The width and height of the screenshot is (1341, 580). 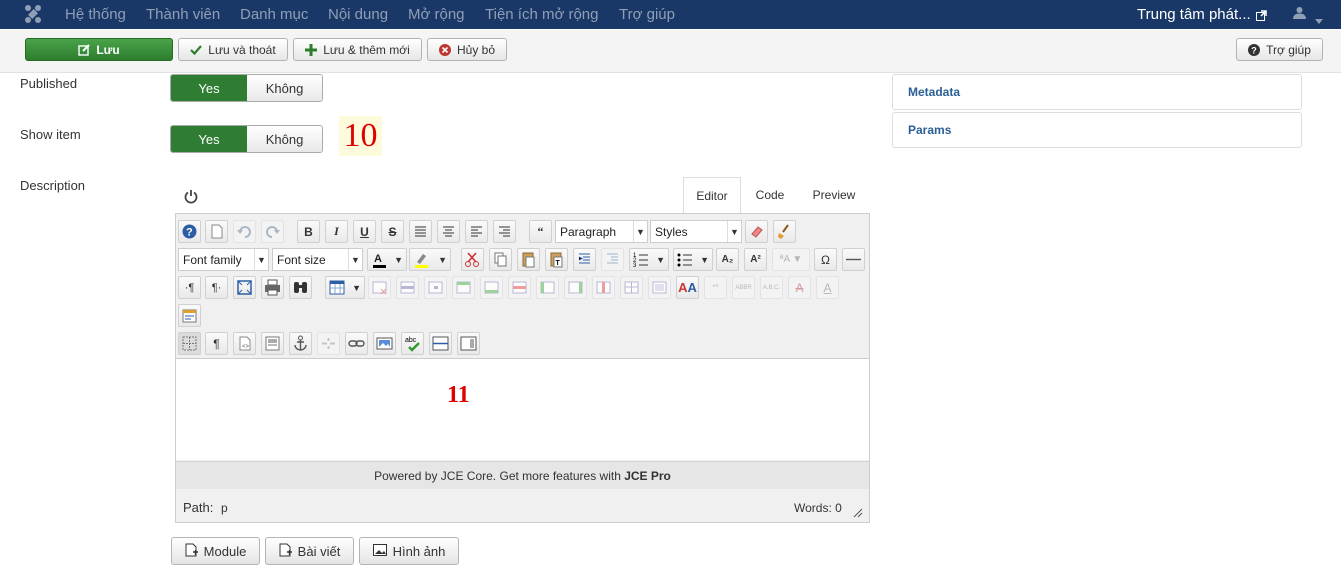 What do you see at coordinates (358, 14) in the screenshot?
I see `nav-noi-dung: Nội dung` at bounding box center [358, 14].